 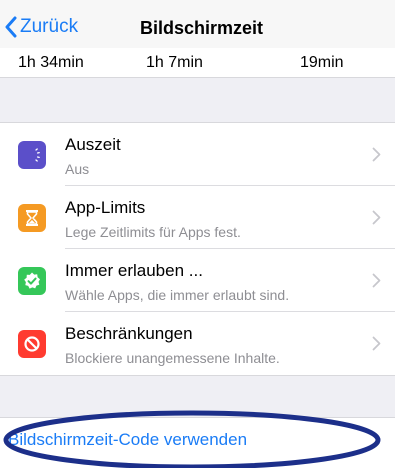 I want to click on usage-value: 19min, so click(x=322, y=62).